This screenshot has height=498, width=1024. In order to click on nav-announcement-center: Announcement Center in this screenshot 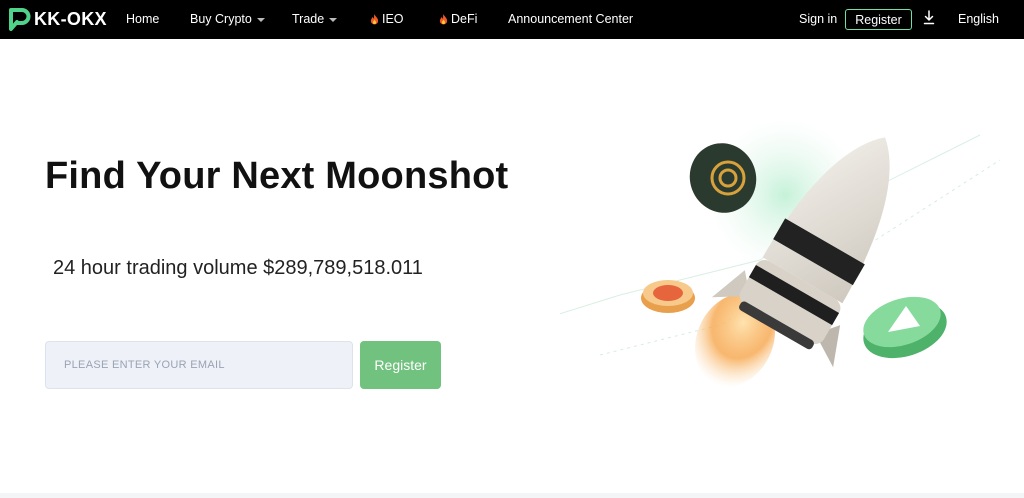, I will do `click(570, 19)`.